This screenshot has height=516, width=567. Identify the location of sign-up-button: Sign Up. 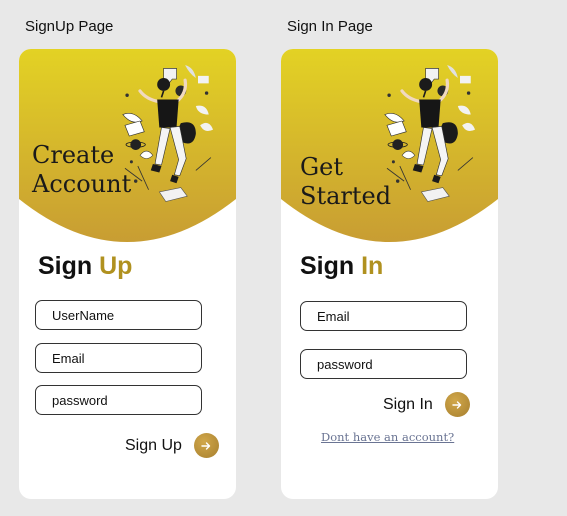
(172, 445).